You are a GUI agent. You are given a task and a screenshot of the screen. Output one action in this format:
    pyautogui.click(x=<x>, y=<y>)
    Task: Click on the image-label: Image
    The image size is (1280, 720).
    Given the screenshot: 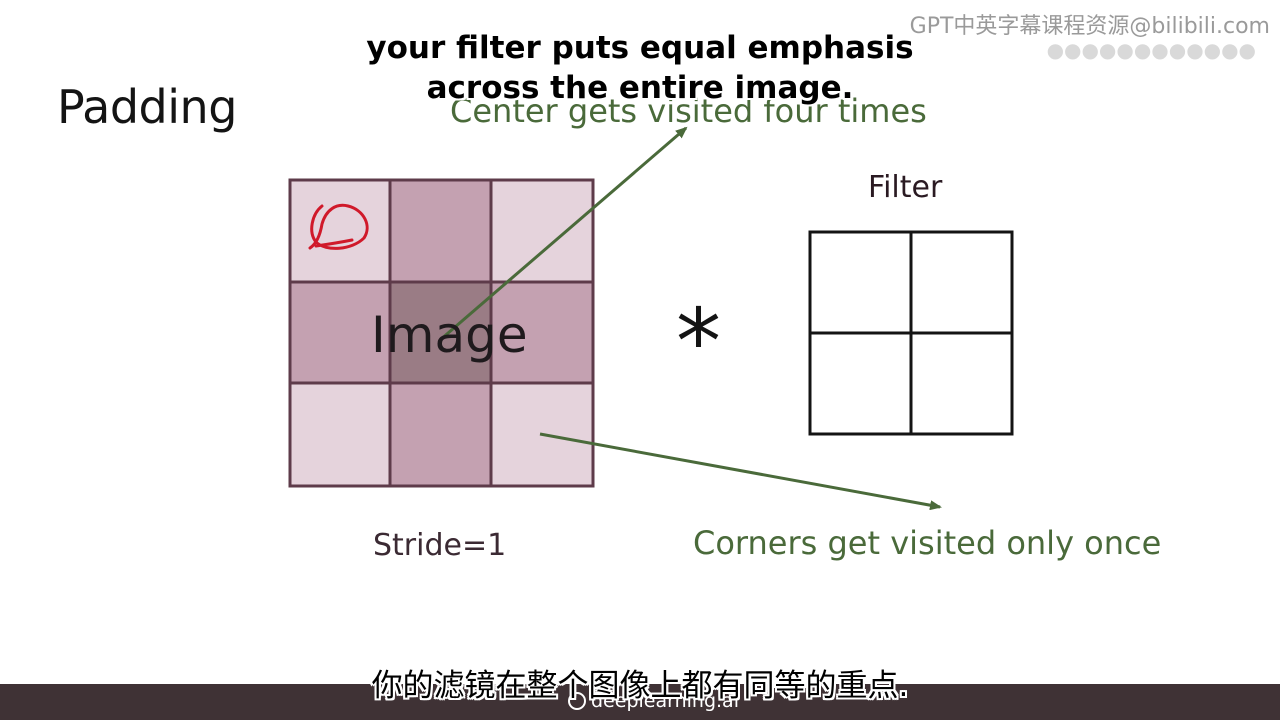 What is the action you would take?
    pyautogui.click(x=449, y=335)
    